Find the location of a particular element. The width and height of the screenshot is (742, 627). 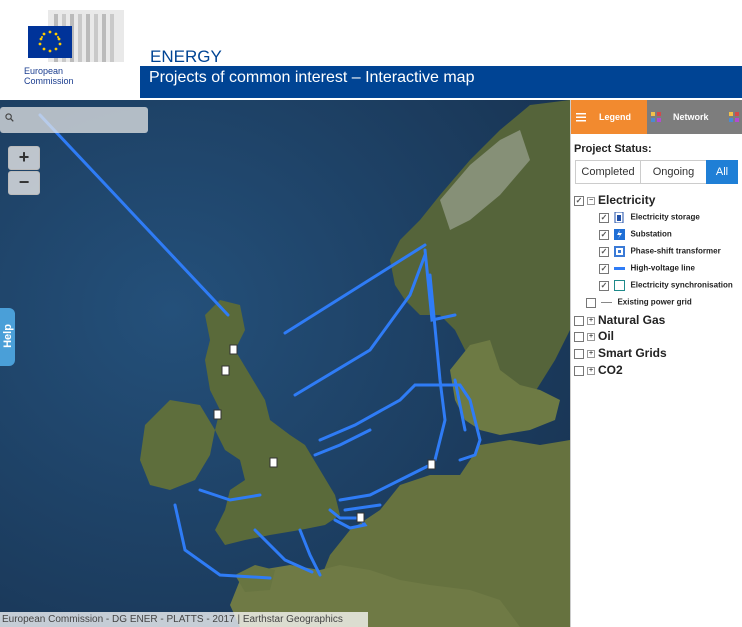

search-icon is located at coordinates (9, 117).